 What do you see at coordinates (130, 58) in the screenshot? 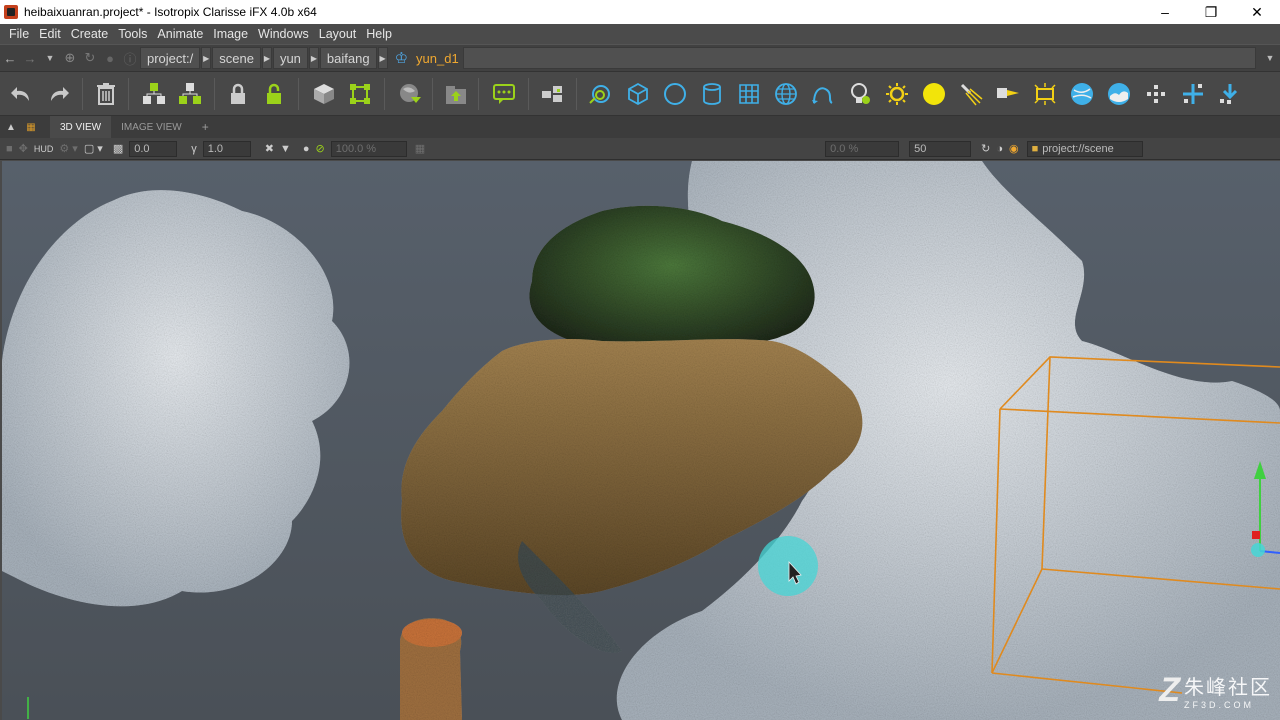
I see `info-icon: ⓘ` at bounding box center [130, 58].